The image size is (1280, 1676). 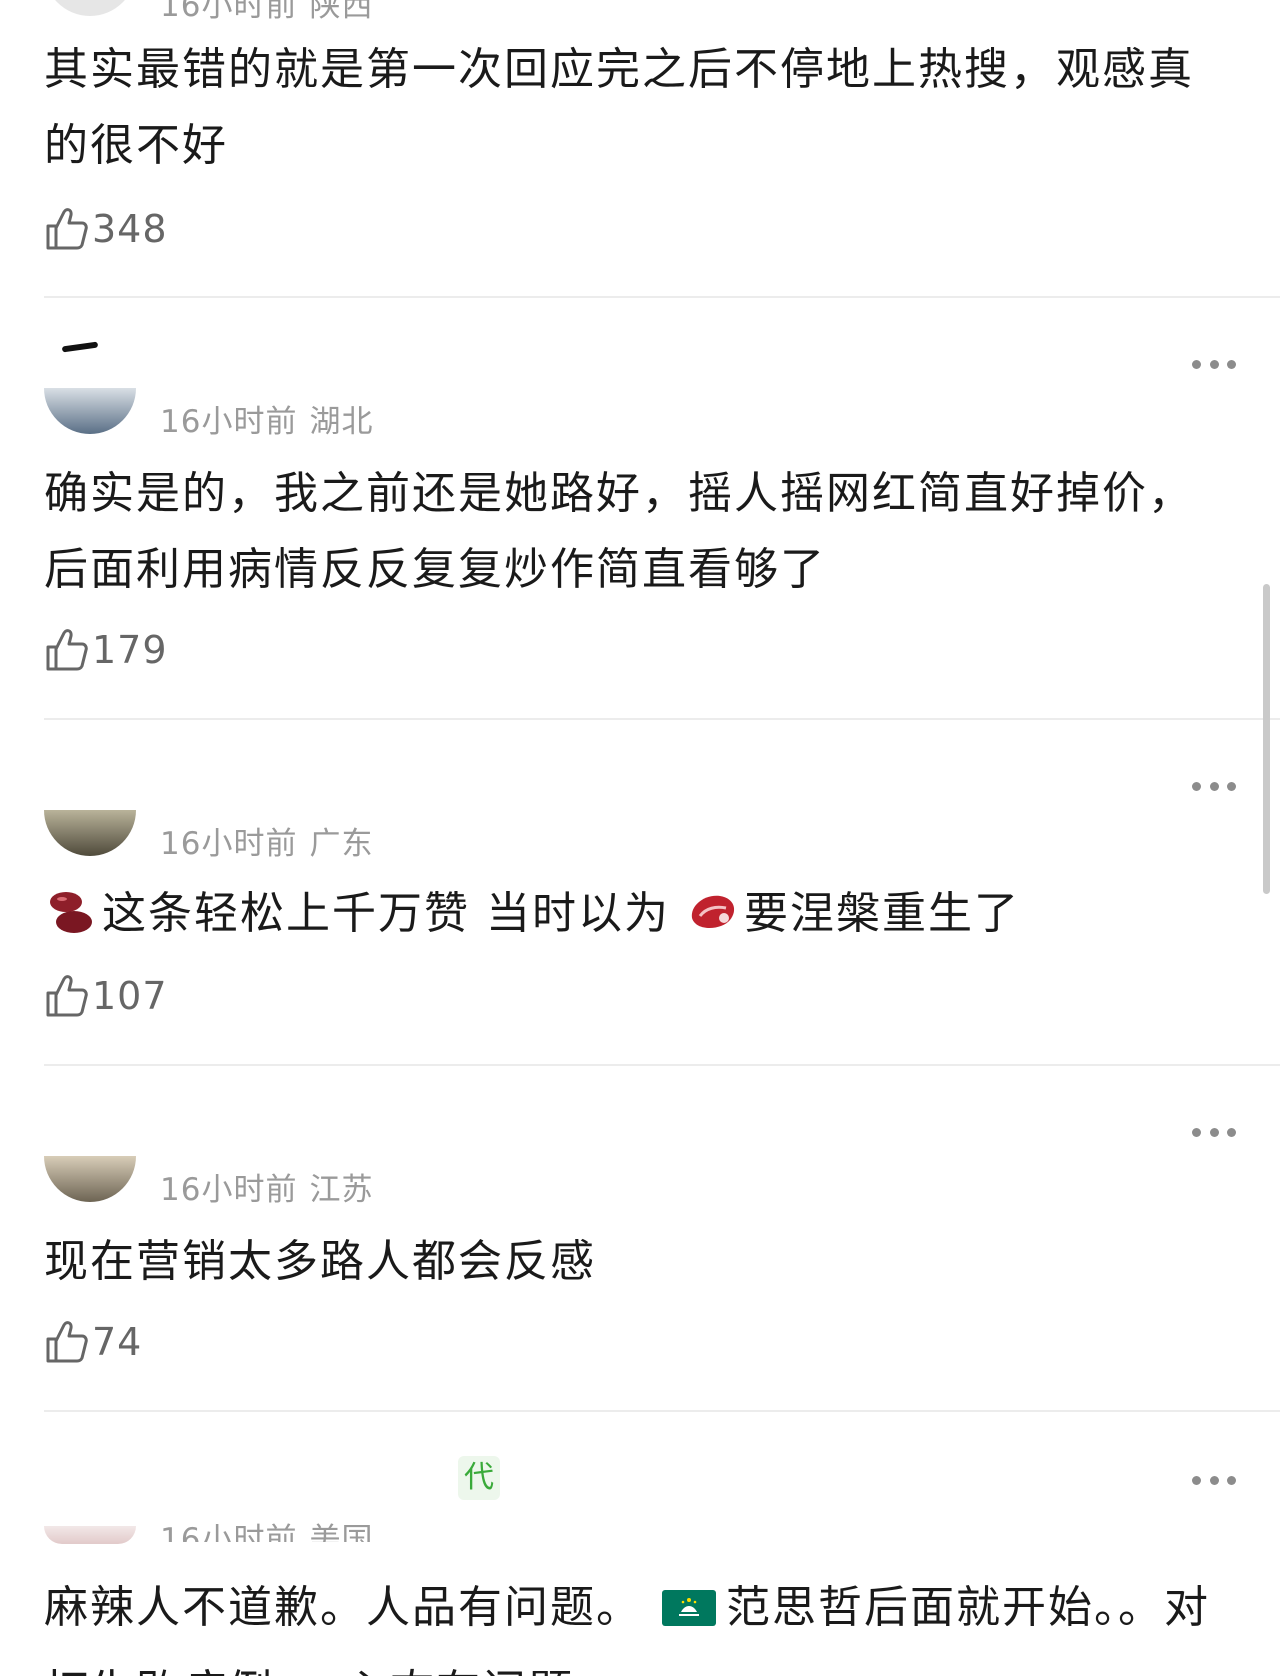 What do you see at coordinates (117, 1342) in the screenshot?
I see `like-count: 74` at bounding box center [117, 1342].